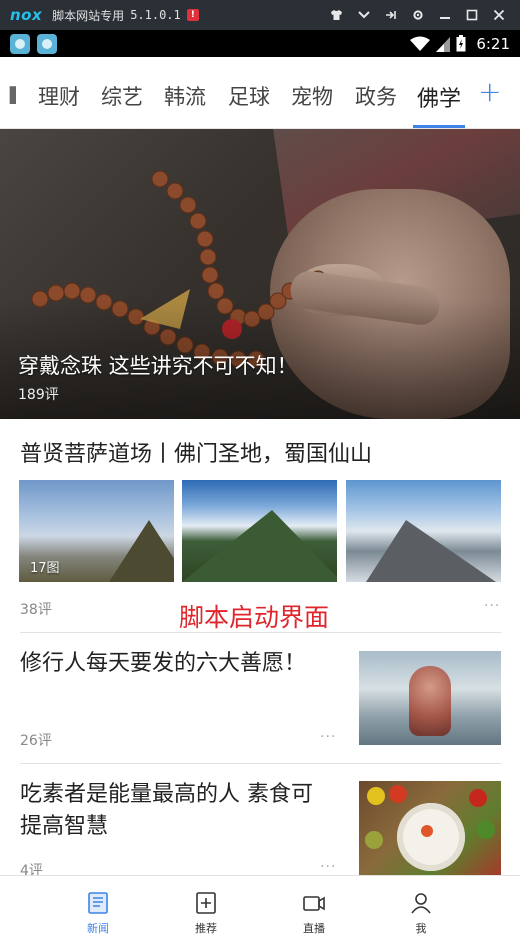 The image size is (520, 951). Describe the element at coordinates (498, 15) in the screenshot. I see `close-icon` at that location.